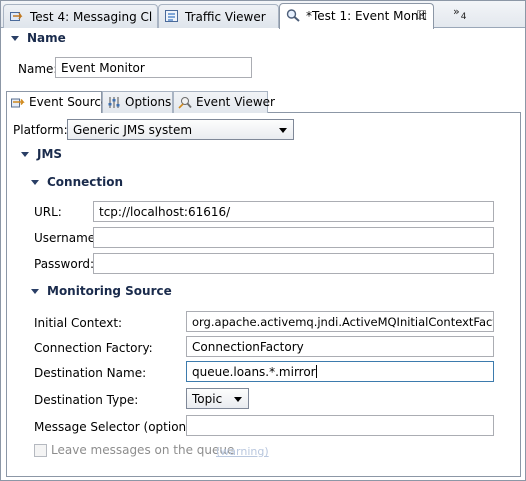  What do you see at coordinates (340, 346) in the screenshot?
I see `connection-factory-field: ConnectionFactory` at bounding box center [340, 346].